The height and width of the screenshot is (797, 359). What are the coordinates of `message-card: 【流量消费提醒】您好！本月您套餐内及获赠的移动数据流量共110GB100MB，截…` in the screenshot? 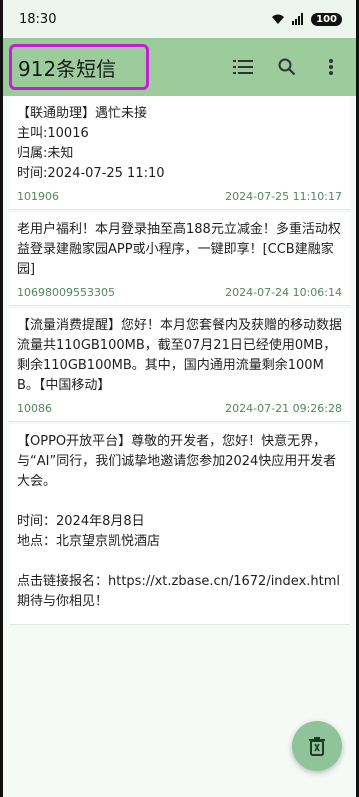 It's located at (179, 365).